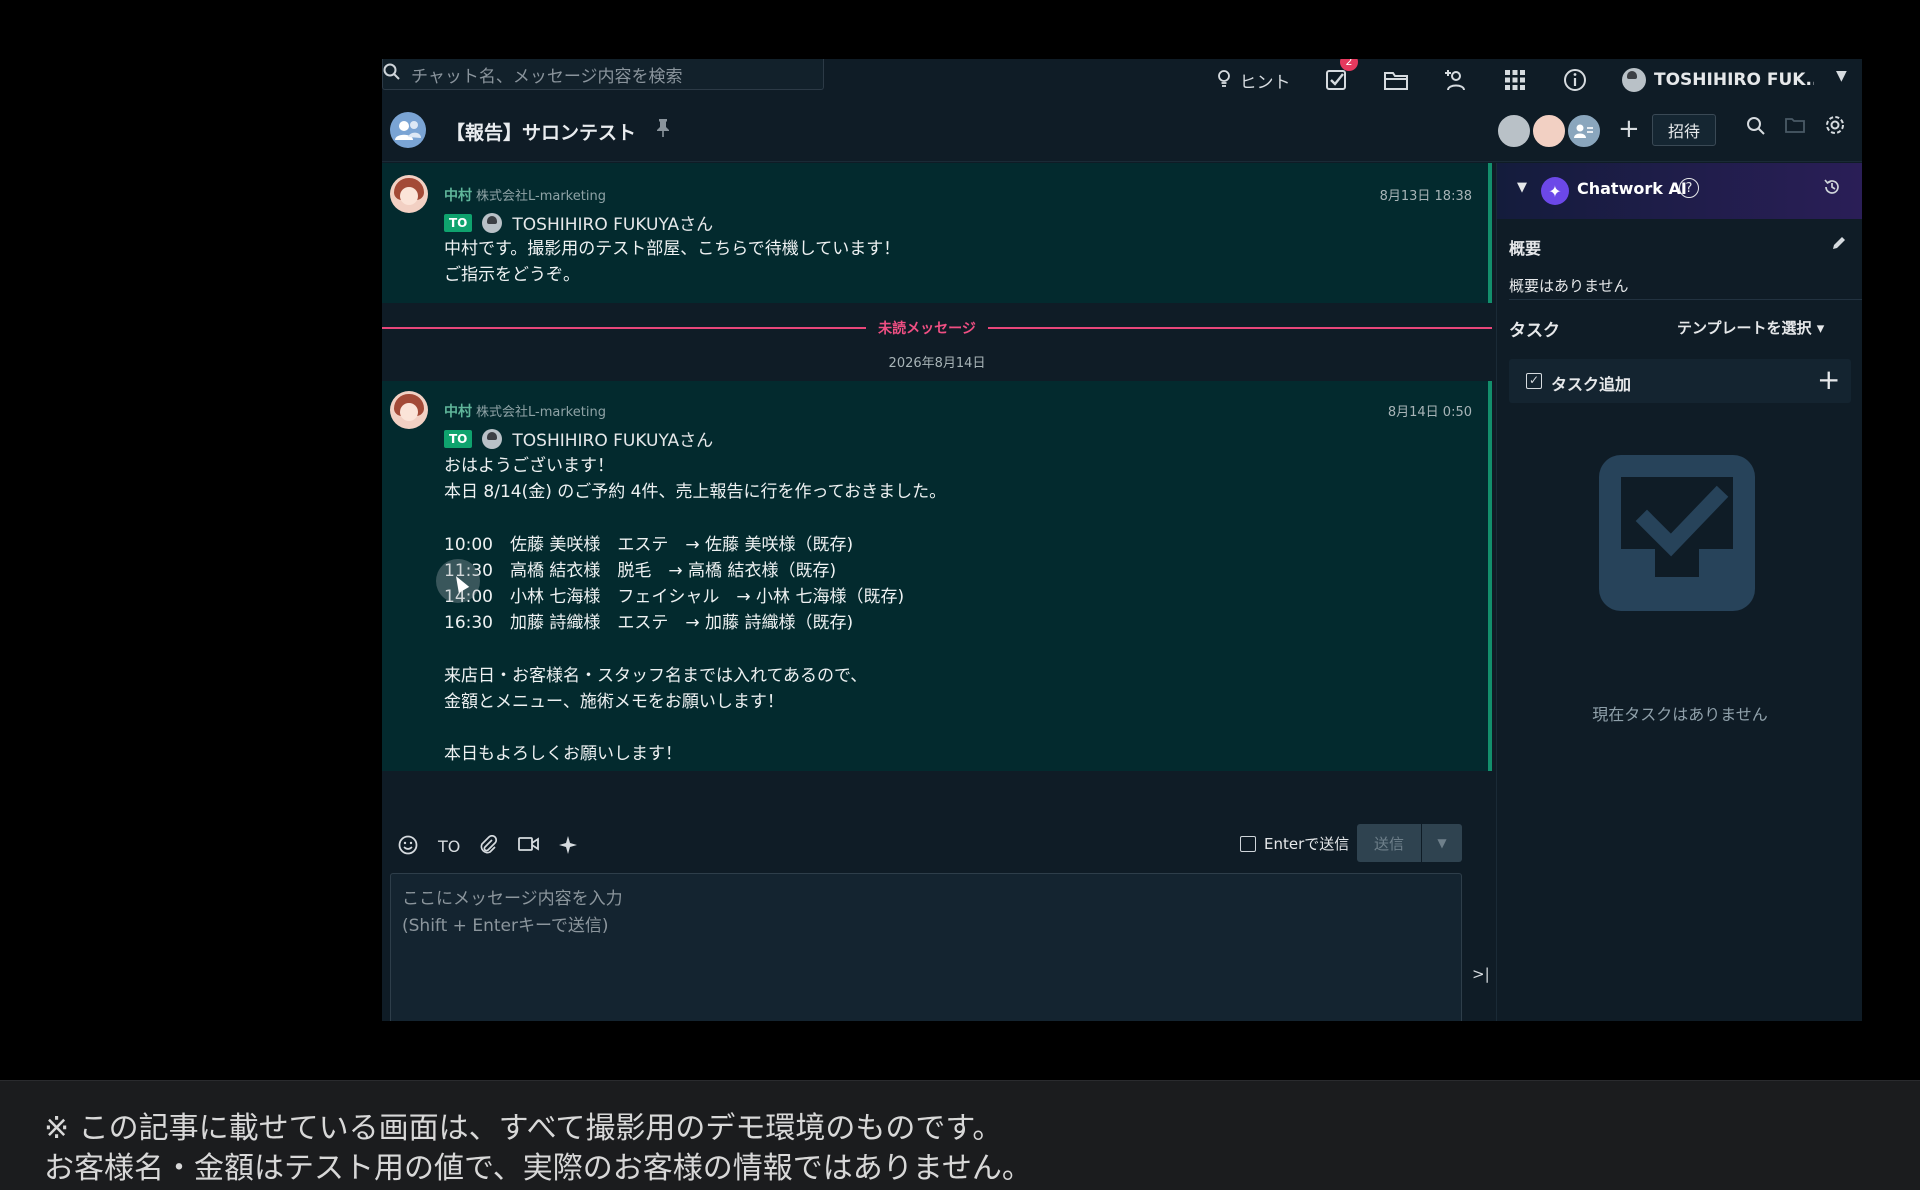 The height and width of the screenshot is (1190, 1920). What do you see at coordinates (408, 847) in the screenshot?
I see `emoji-icon` at bounding box center [408, 847].